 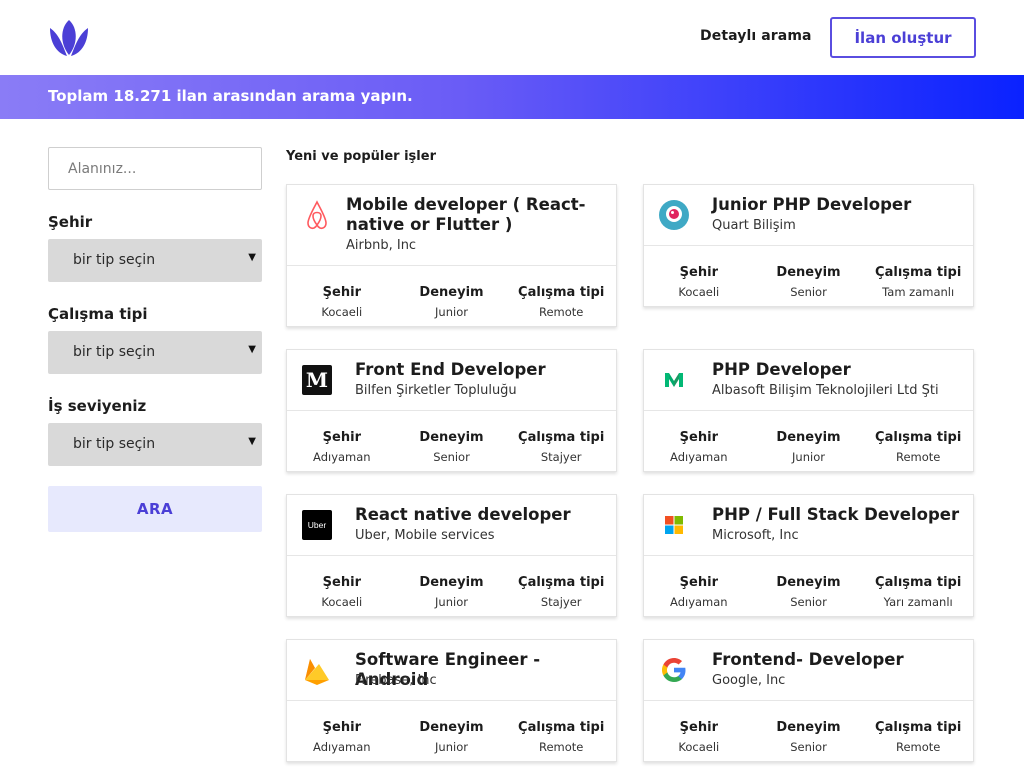 I want to click on google-icon, so click(x=674, y=670).